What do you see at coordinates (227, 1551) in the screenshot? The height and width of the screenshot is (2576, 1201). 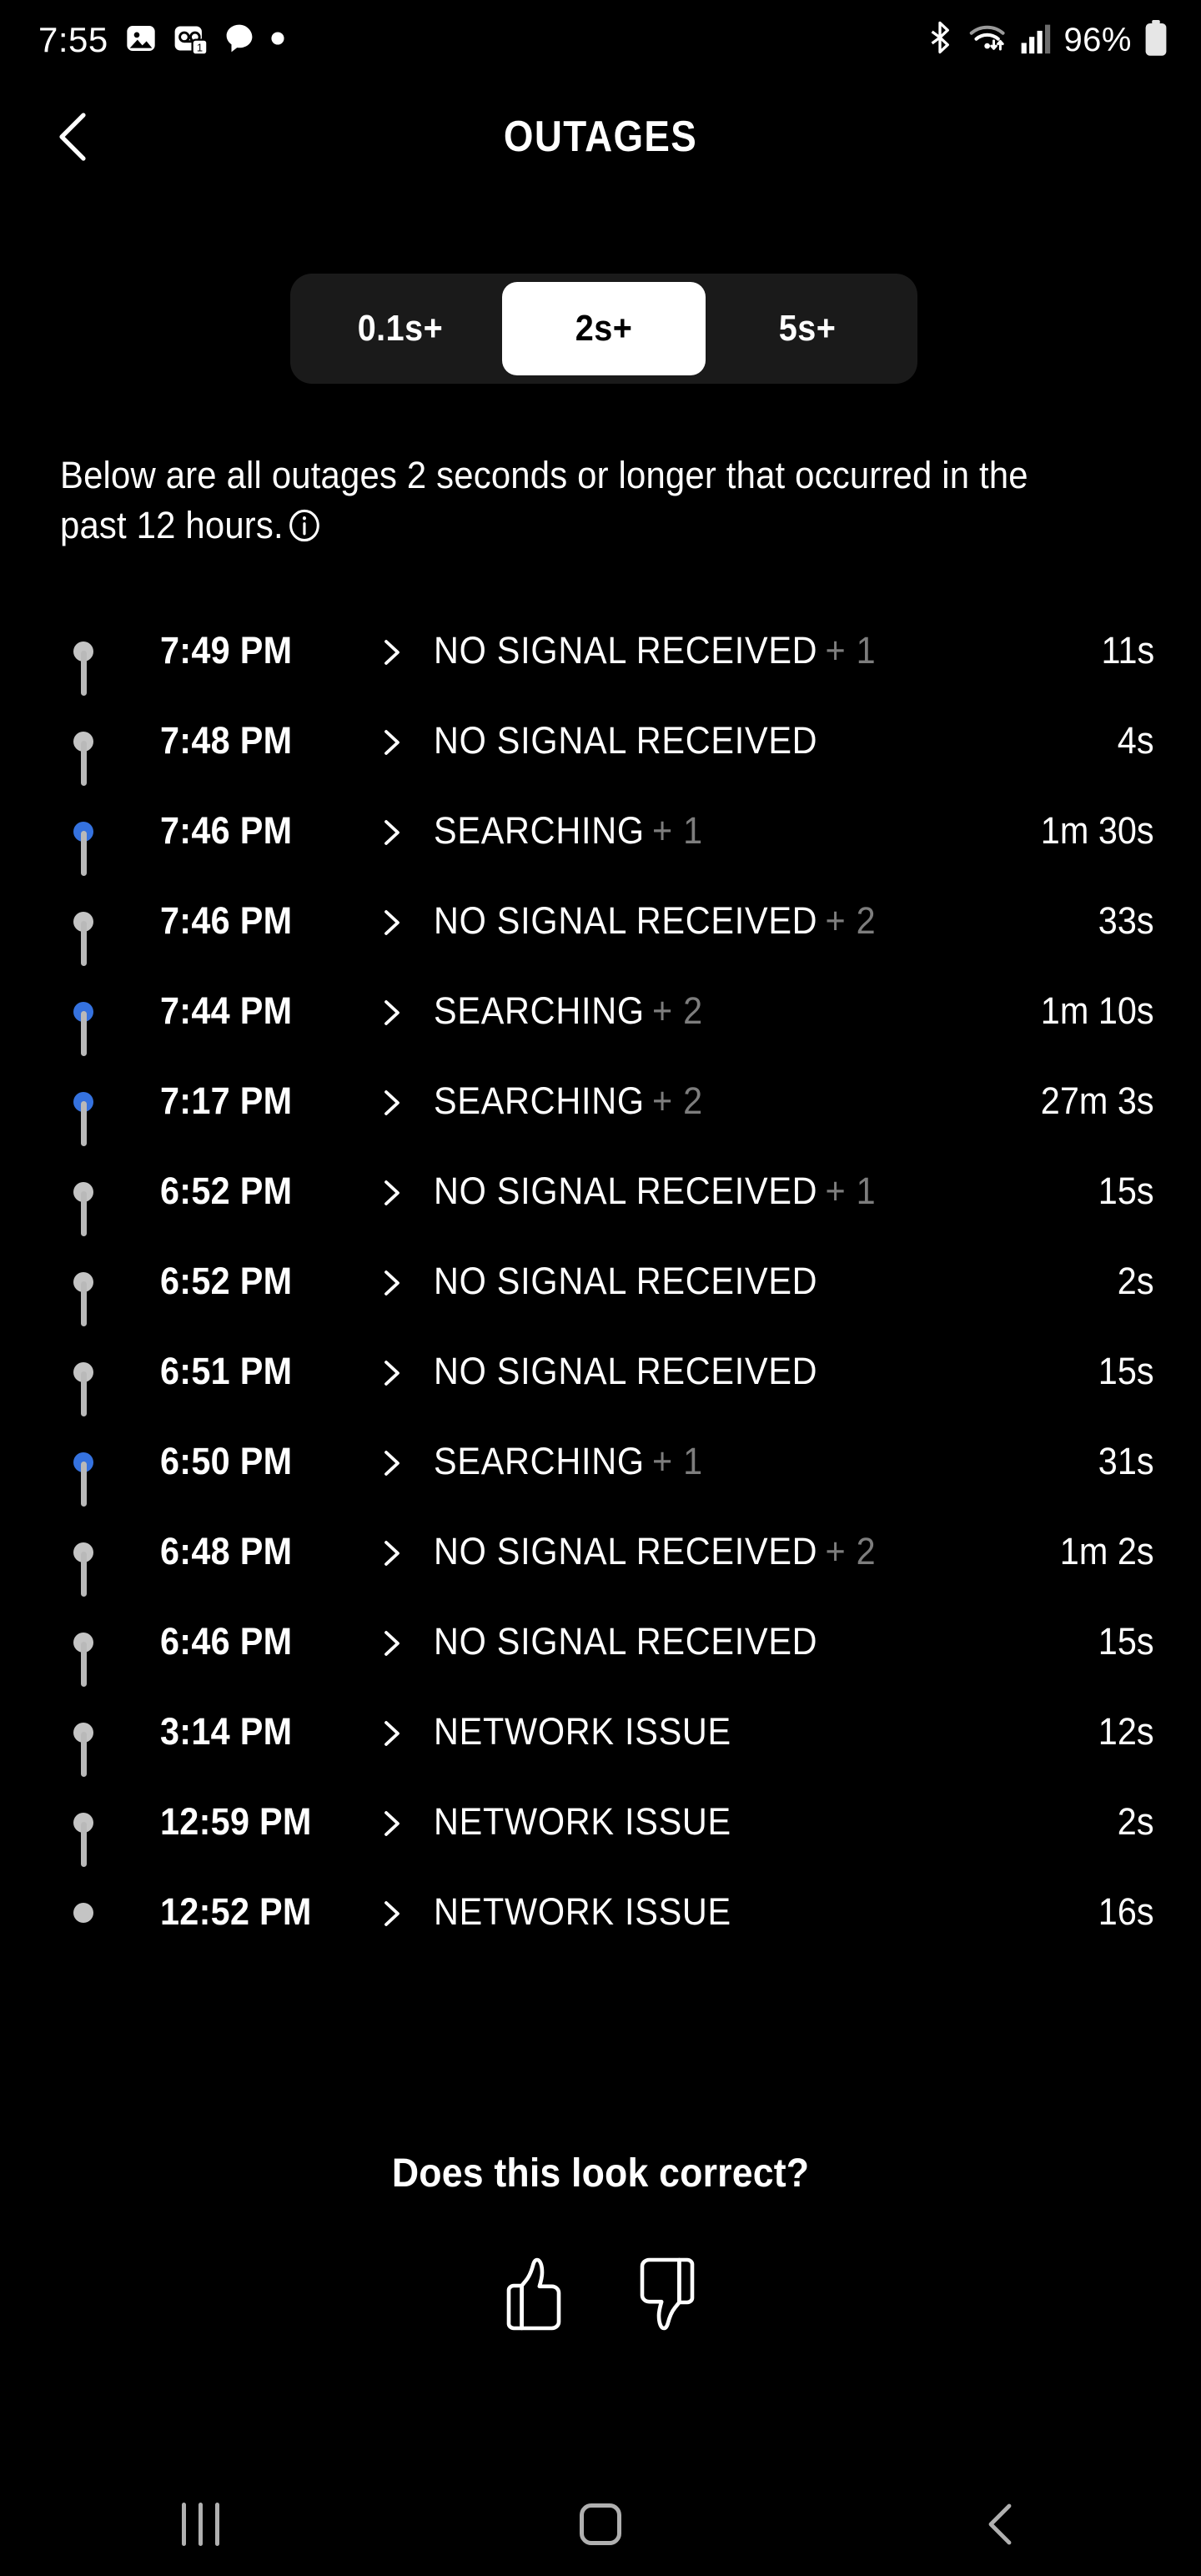 I see `outage-time-text: 6:48 PM` at bounding box center [227, 1551].